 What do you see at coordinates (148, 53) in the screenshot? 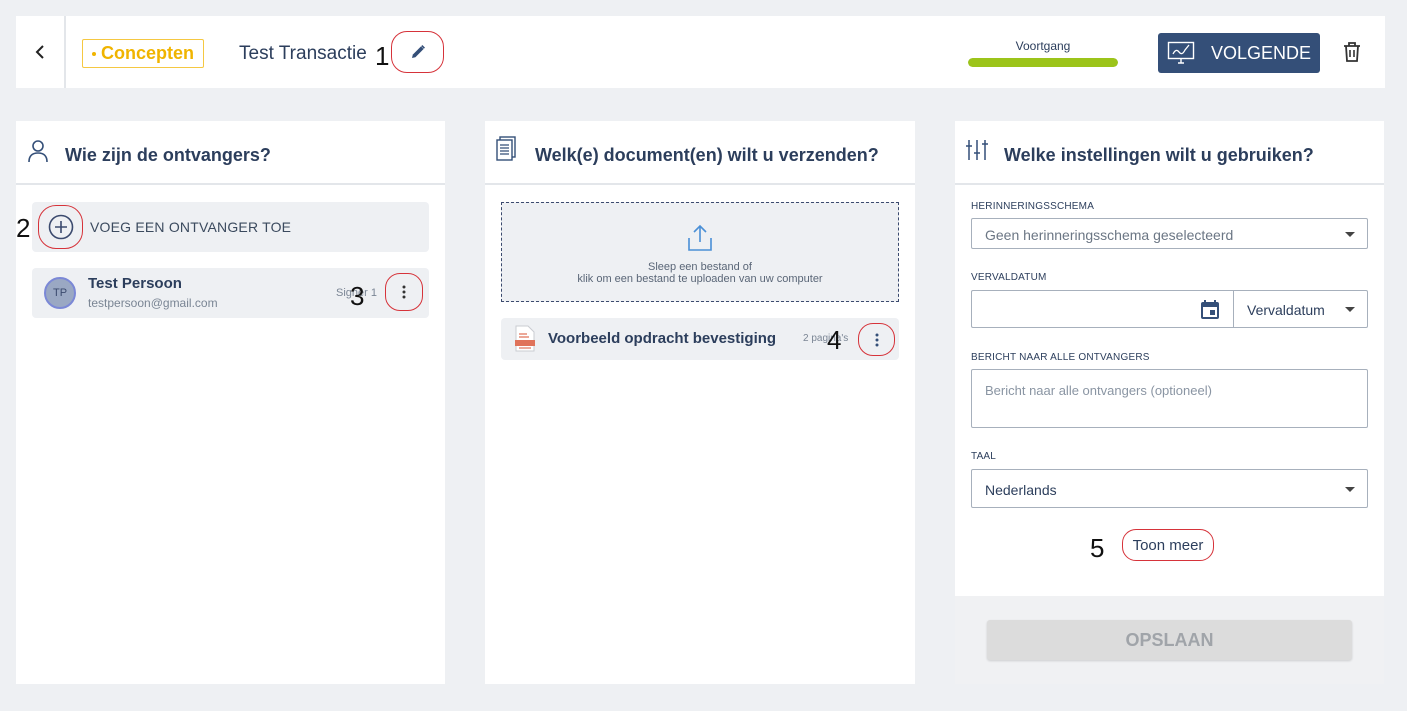
I see `status-badge-label: Concepten` at bounding box center [148, 53].